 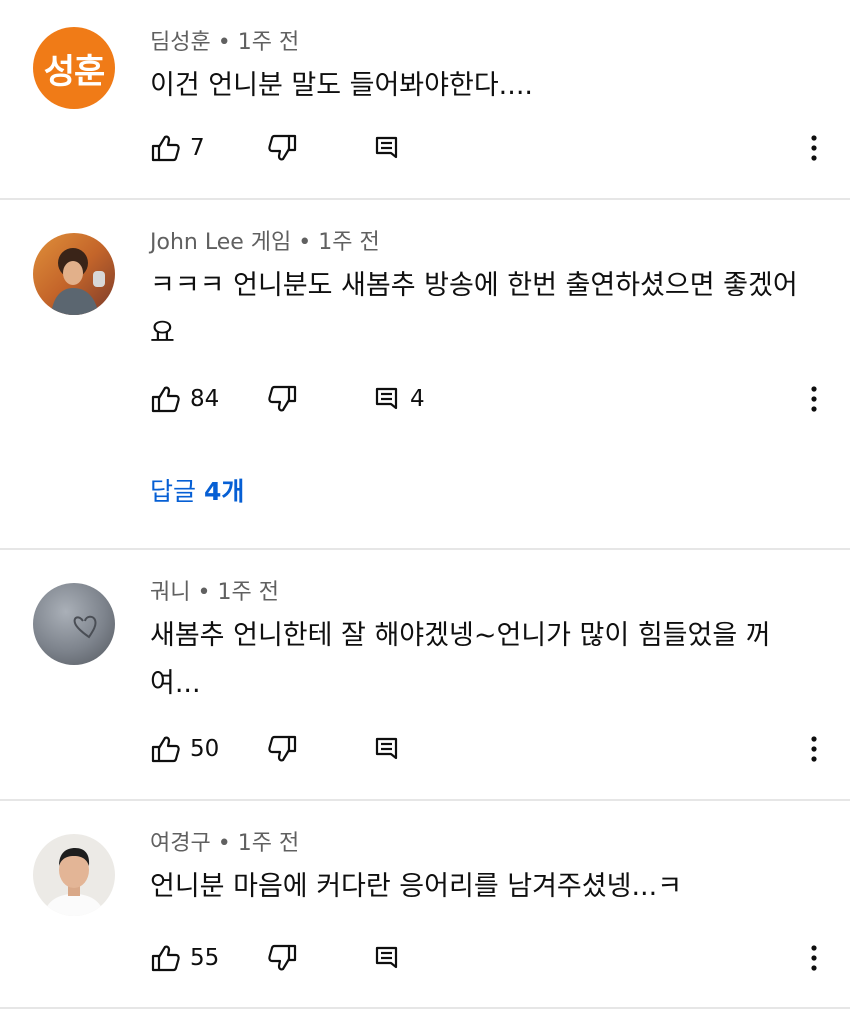 I want to click on like-count: 50, so click(x=205, y=749).